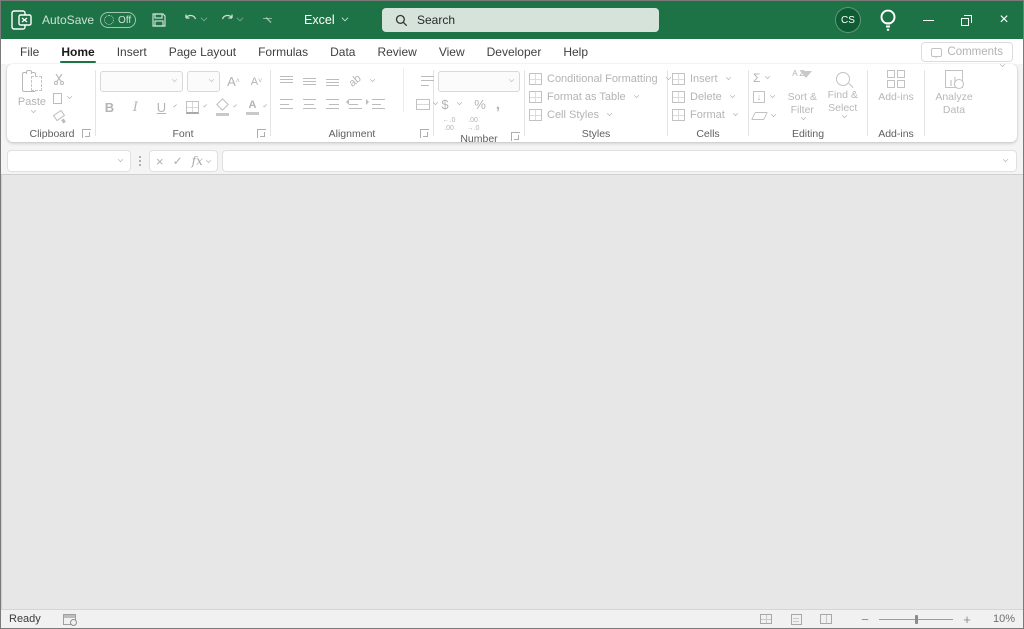 The height and width of the screenshot is (629, 1024). What do you see at coordinates (261, 133) in the screenshot?
I see `font-dialog-launcher` at bounding box center [261, 133].